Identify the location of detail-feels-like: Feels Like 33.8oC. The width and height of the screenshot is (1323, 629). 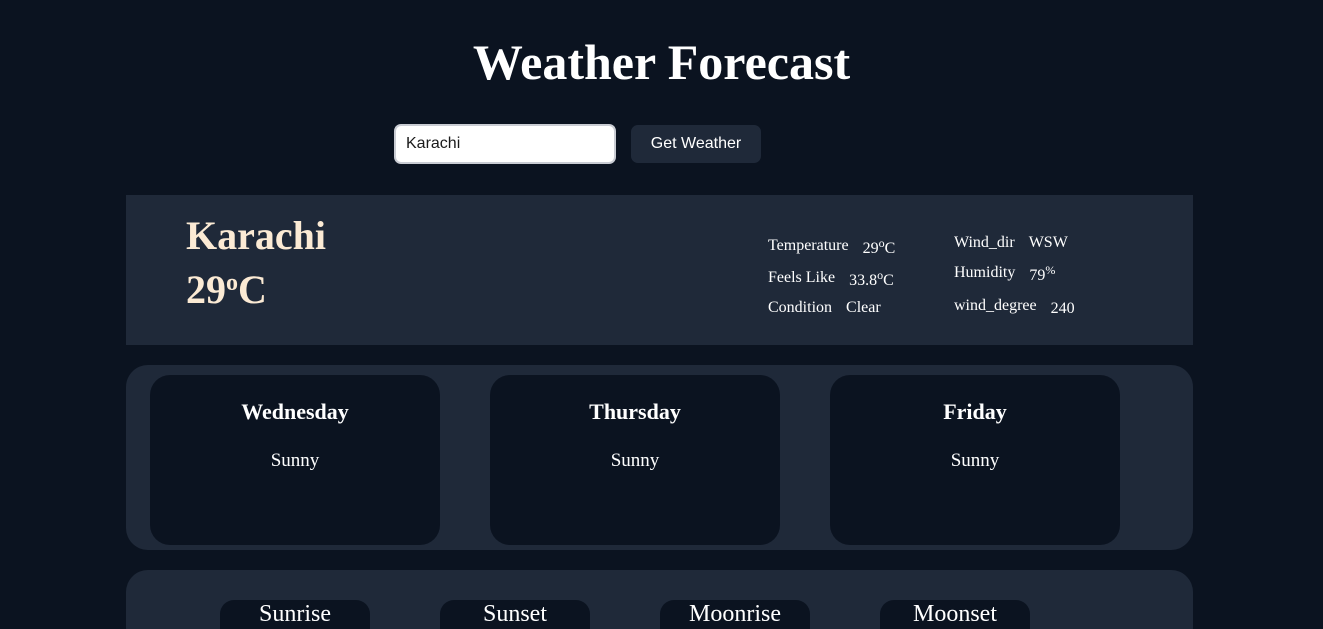
(831, 278).